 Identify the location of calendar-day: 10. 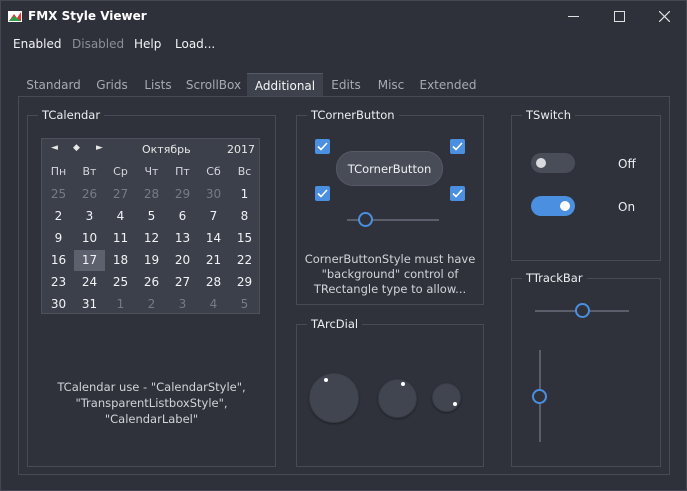
(89, 238).